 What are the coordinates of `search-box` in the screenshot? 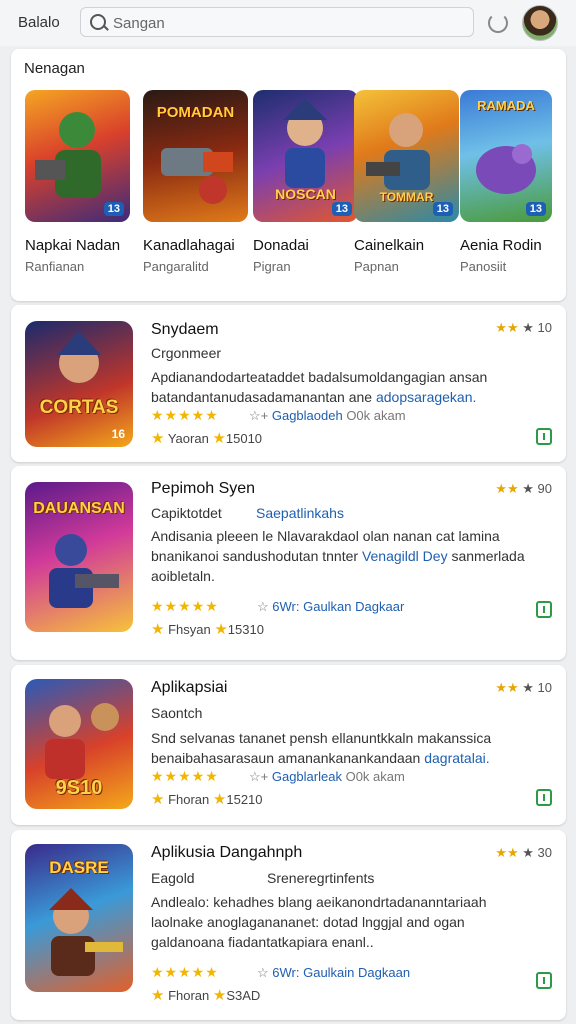 It's located at (277, 22).